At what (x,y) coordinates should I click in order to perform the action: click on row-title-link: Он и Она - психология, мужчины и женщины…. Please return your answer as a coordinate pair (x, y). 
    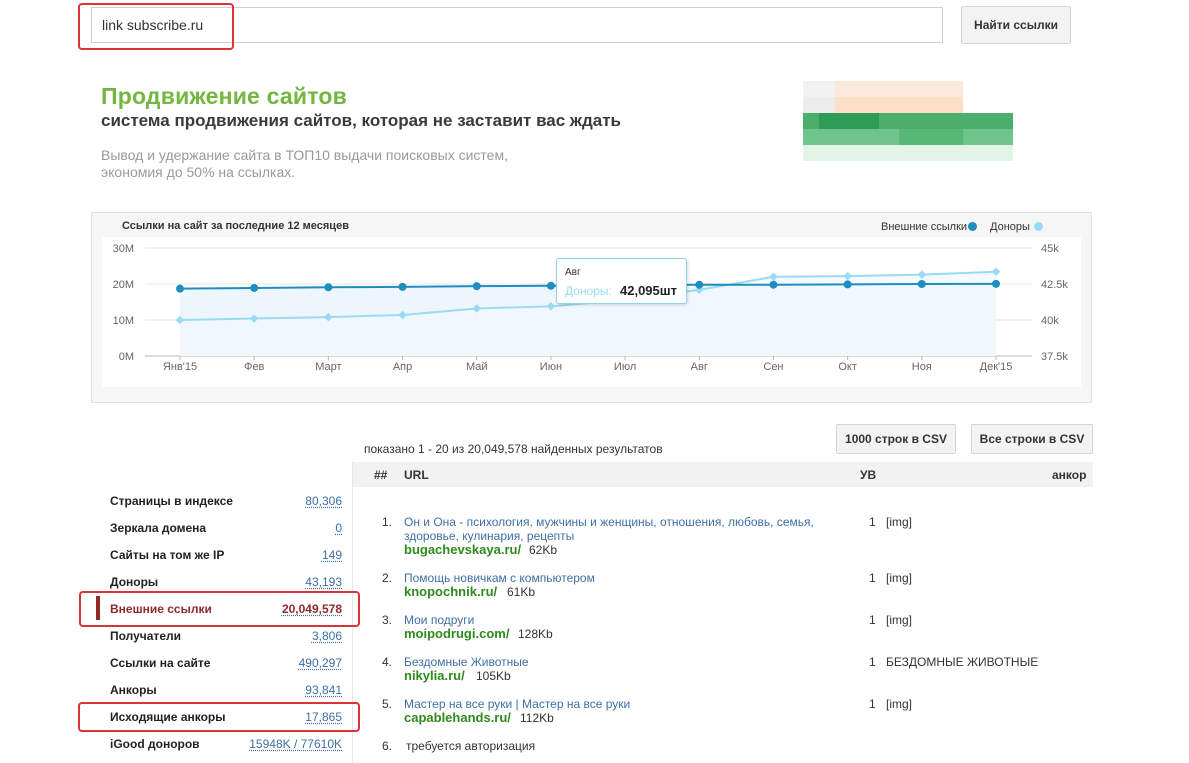
    Looking at the image, I should click on (624, 529).